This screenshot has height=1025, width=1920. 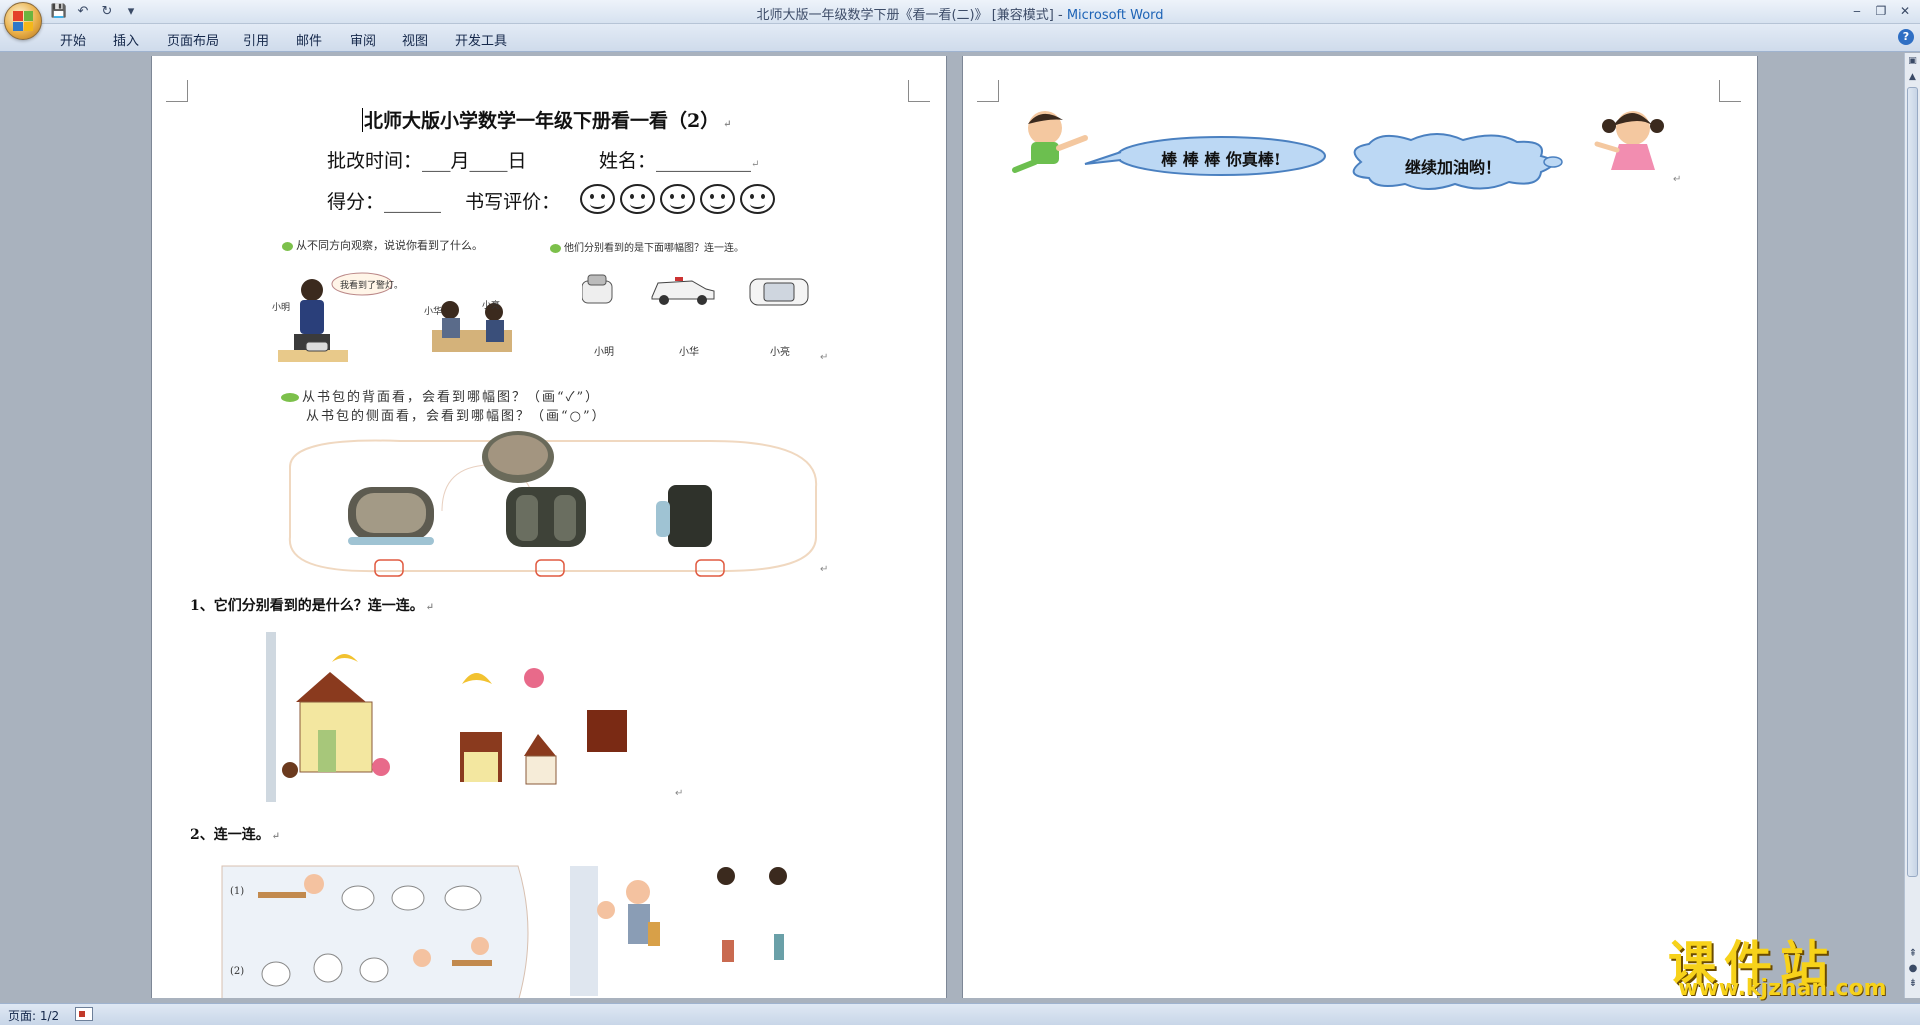 What do you see at coordinates (309, 39) in the screenshot?
I see `tab-mailings: 邮件` at bounding box center [309, 39].